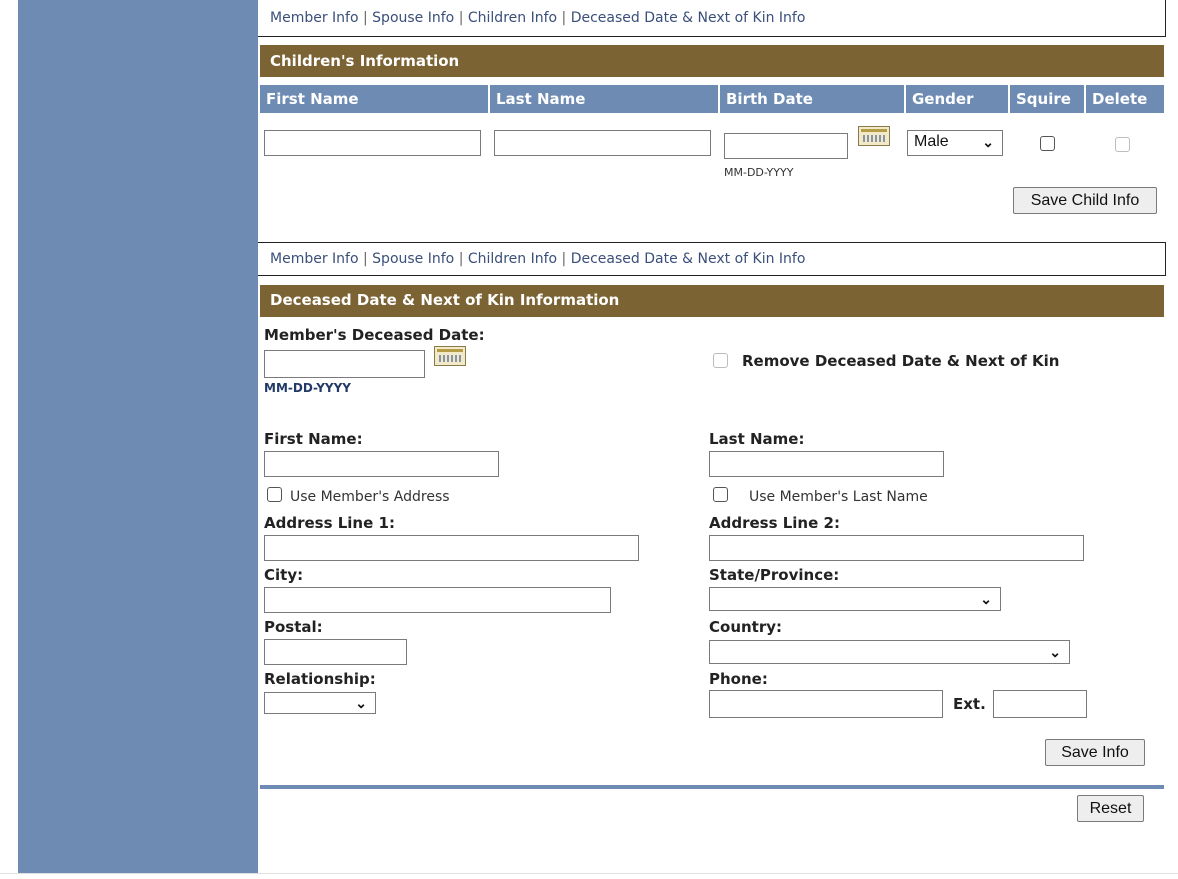  I want to click on deceased-section-title: Deceased Date & Next of Kin Information, so click(712, 301).